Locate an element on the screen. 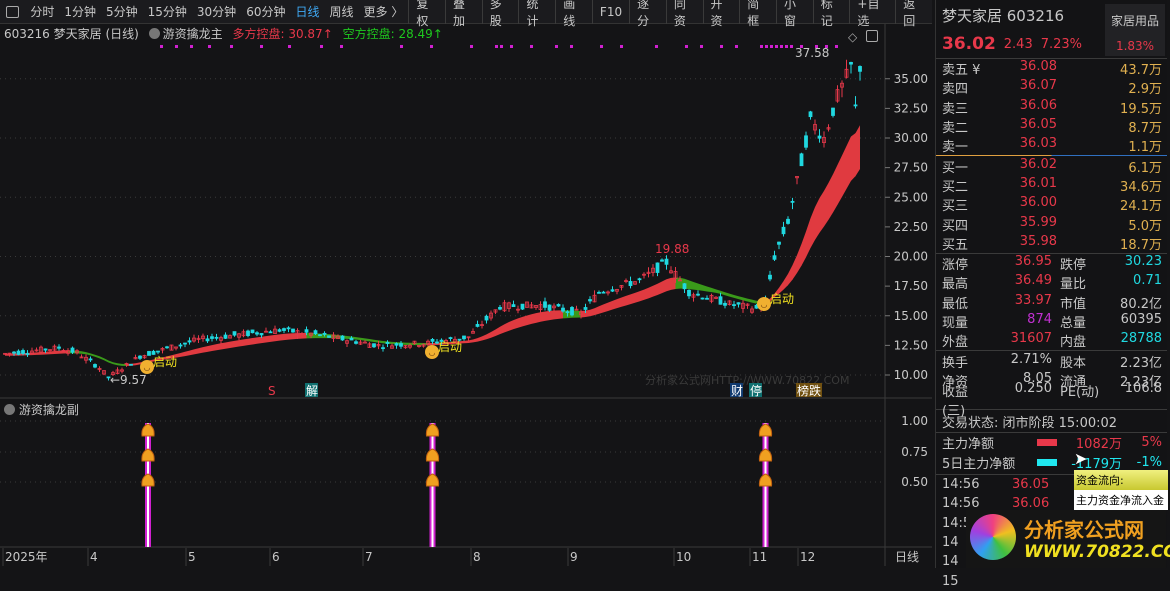 This screenshot has height=591, width=1170. period-tab: 更多 〉 is located at coordinates (384, 11).